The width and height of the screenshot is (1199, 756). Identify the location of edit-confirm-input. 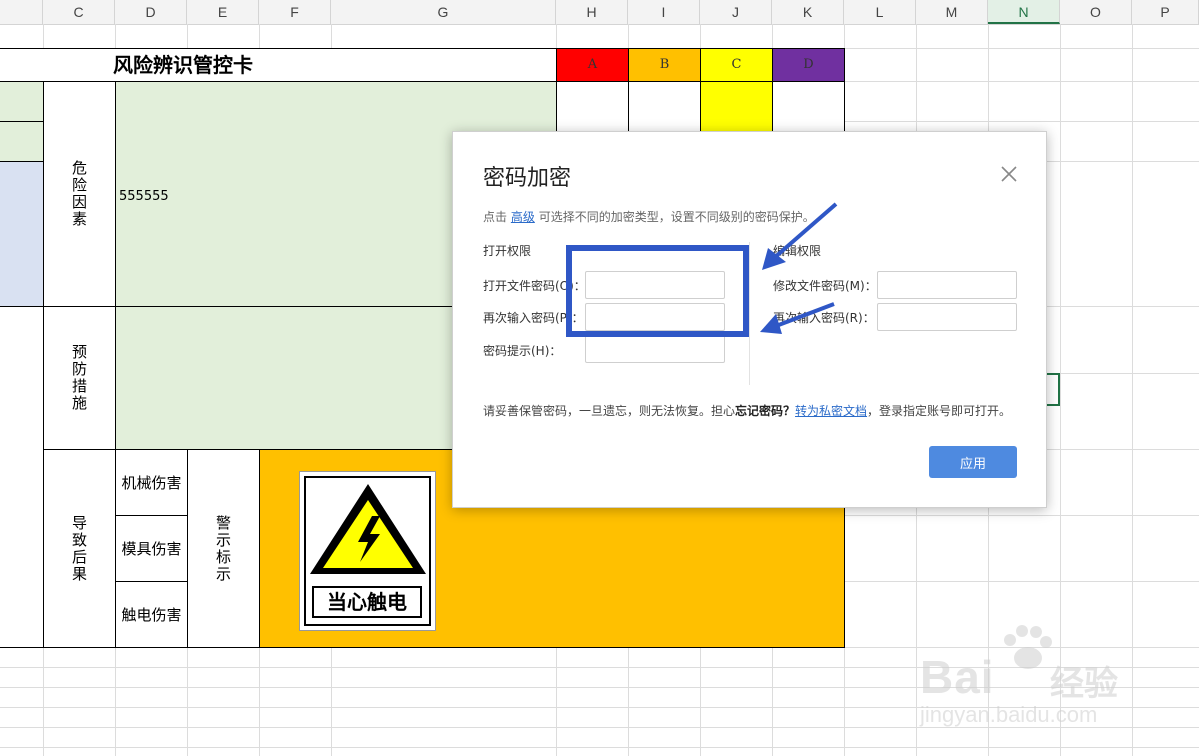
(947, 317).